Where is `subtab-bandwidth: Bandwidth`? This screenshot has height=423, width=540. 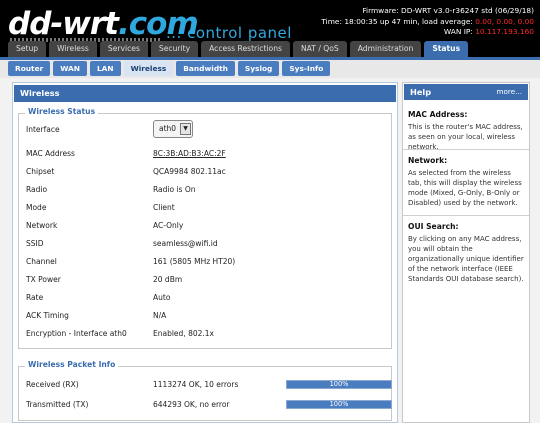 subtab-bandwidth: Bandwidth is located at coordinates (205, 68).